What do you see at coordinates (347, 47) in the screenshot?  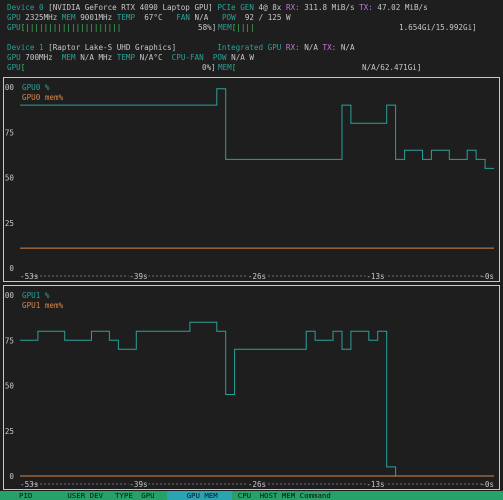 I see `device1-tx-value: N/A` at bounding box center [347, 47].